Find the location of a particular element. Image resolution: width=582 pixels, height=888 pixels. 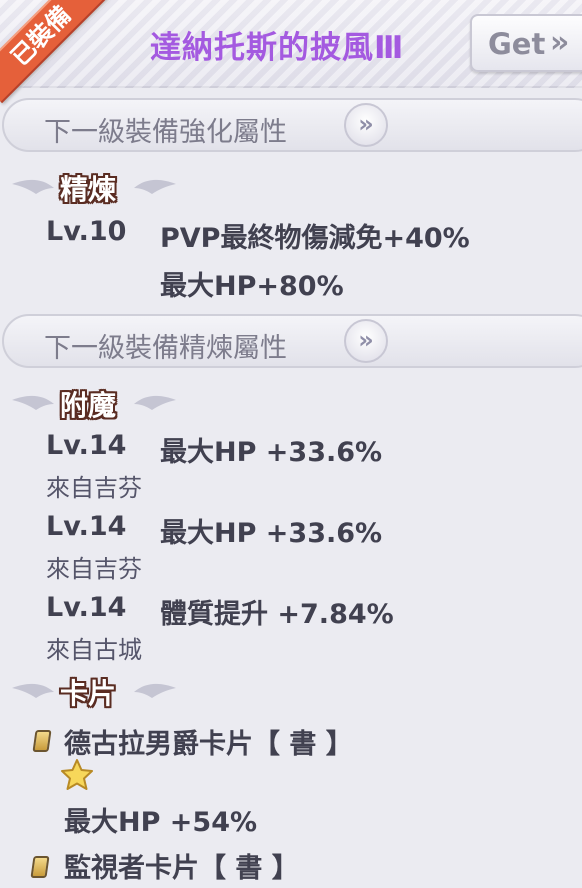

card-name: 監視者卡片【 書 】 is located at coordinates (181, 865).